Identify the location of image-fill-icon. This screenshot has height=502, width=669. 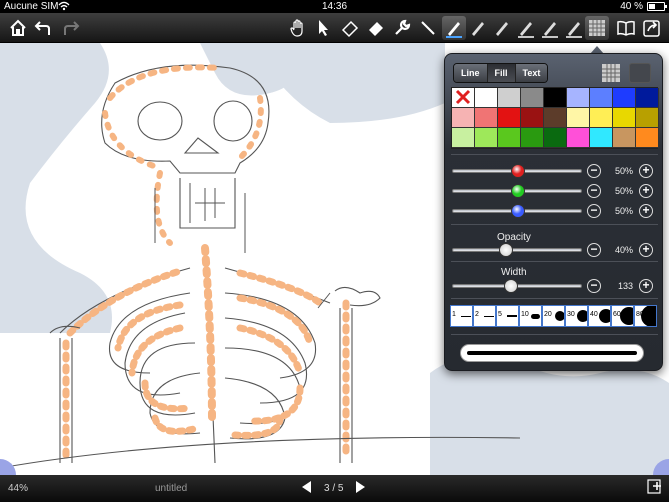
(640, 73).